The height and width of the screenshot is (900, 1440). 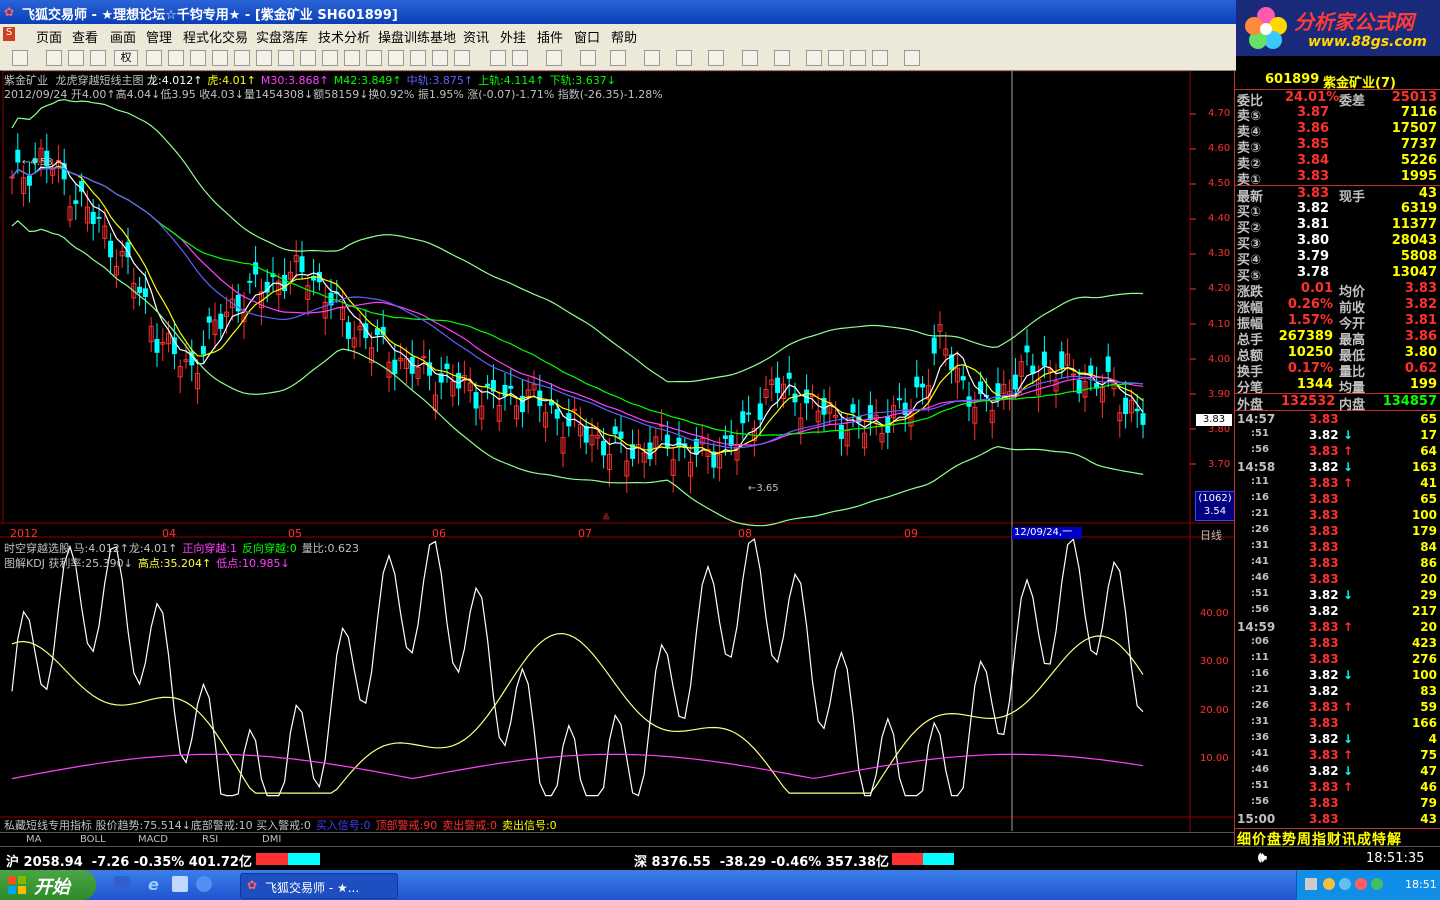 I want to click on compare-icon, so click(x=154, y=58).